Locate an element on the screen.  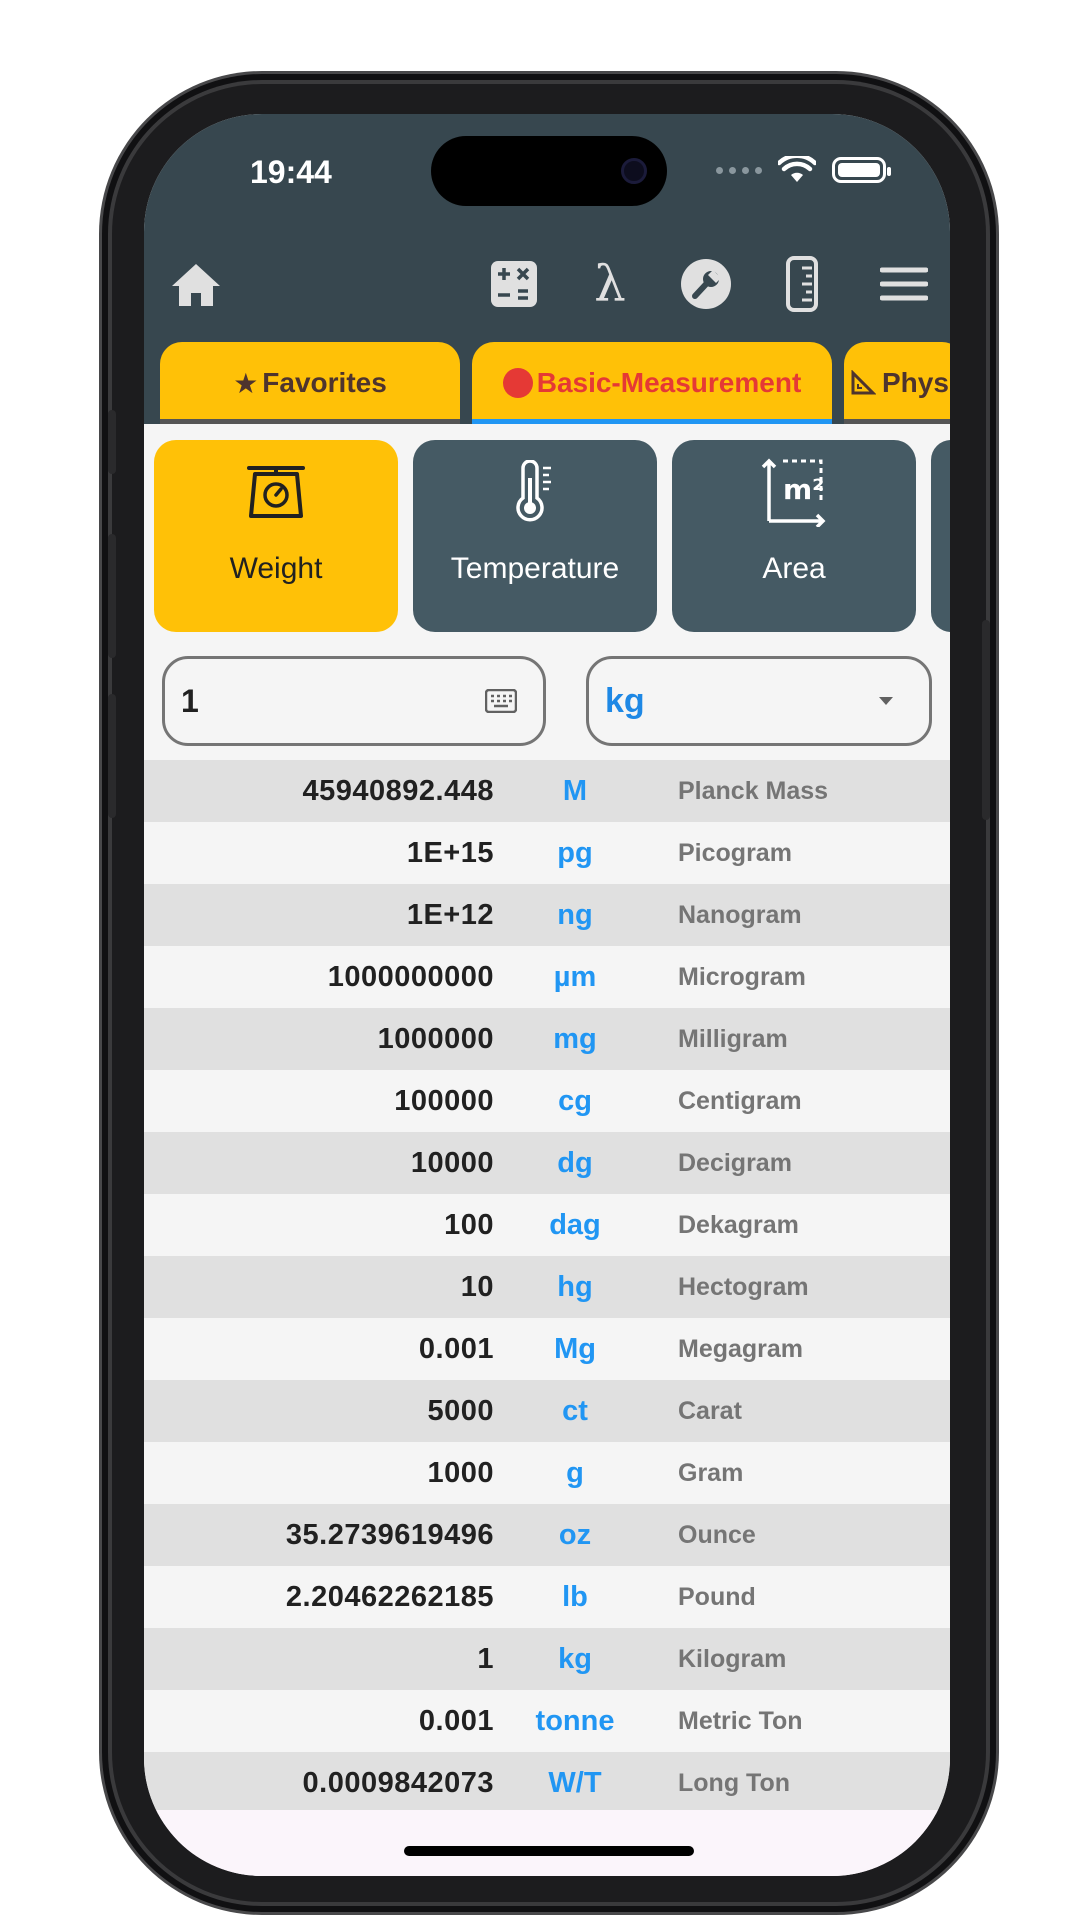
ruler-icon is located at coordinates (802, 284).